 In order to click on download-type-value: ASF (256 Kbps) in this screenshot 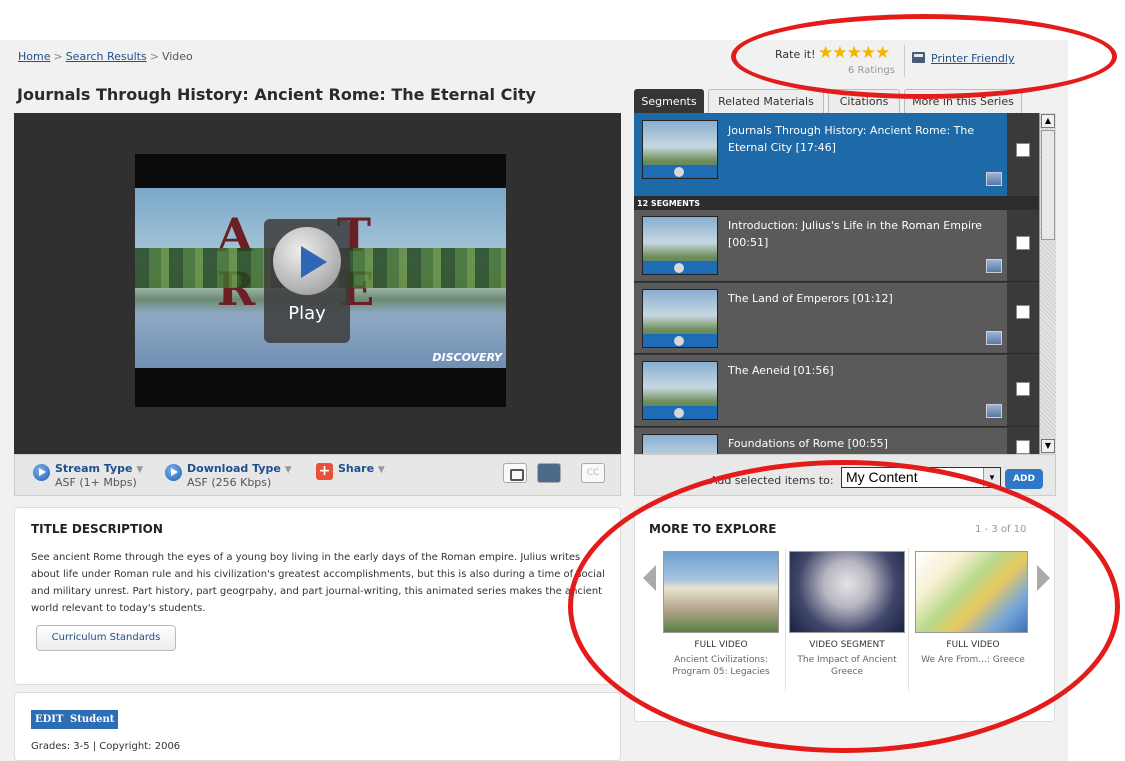, I will do `click(229, 482)`.